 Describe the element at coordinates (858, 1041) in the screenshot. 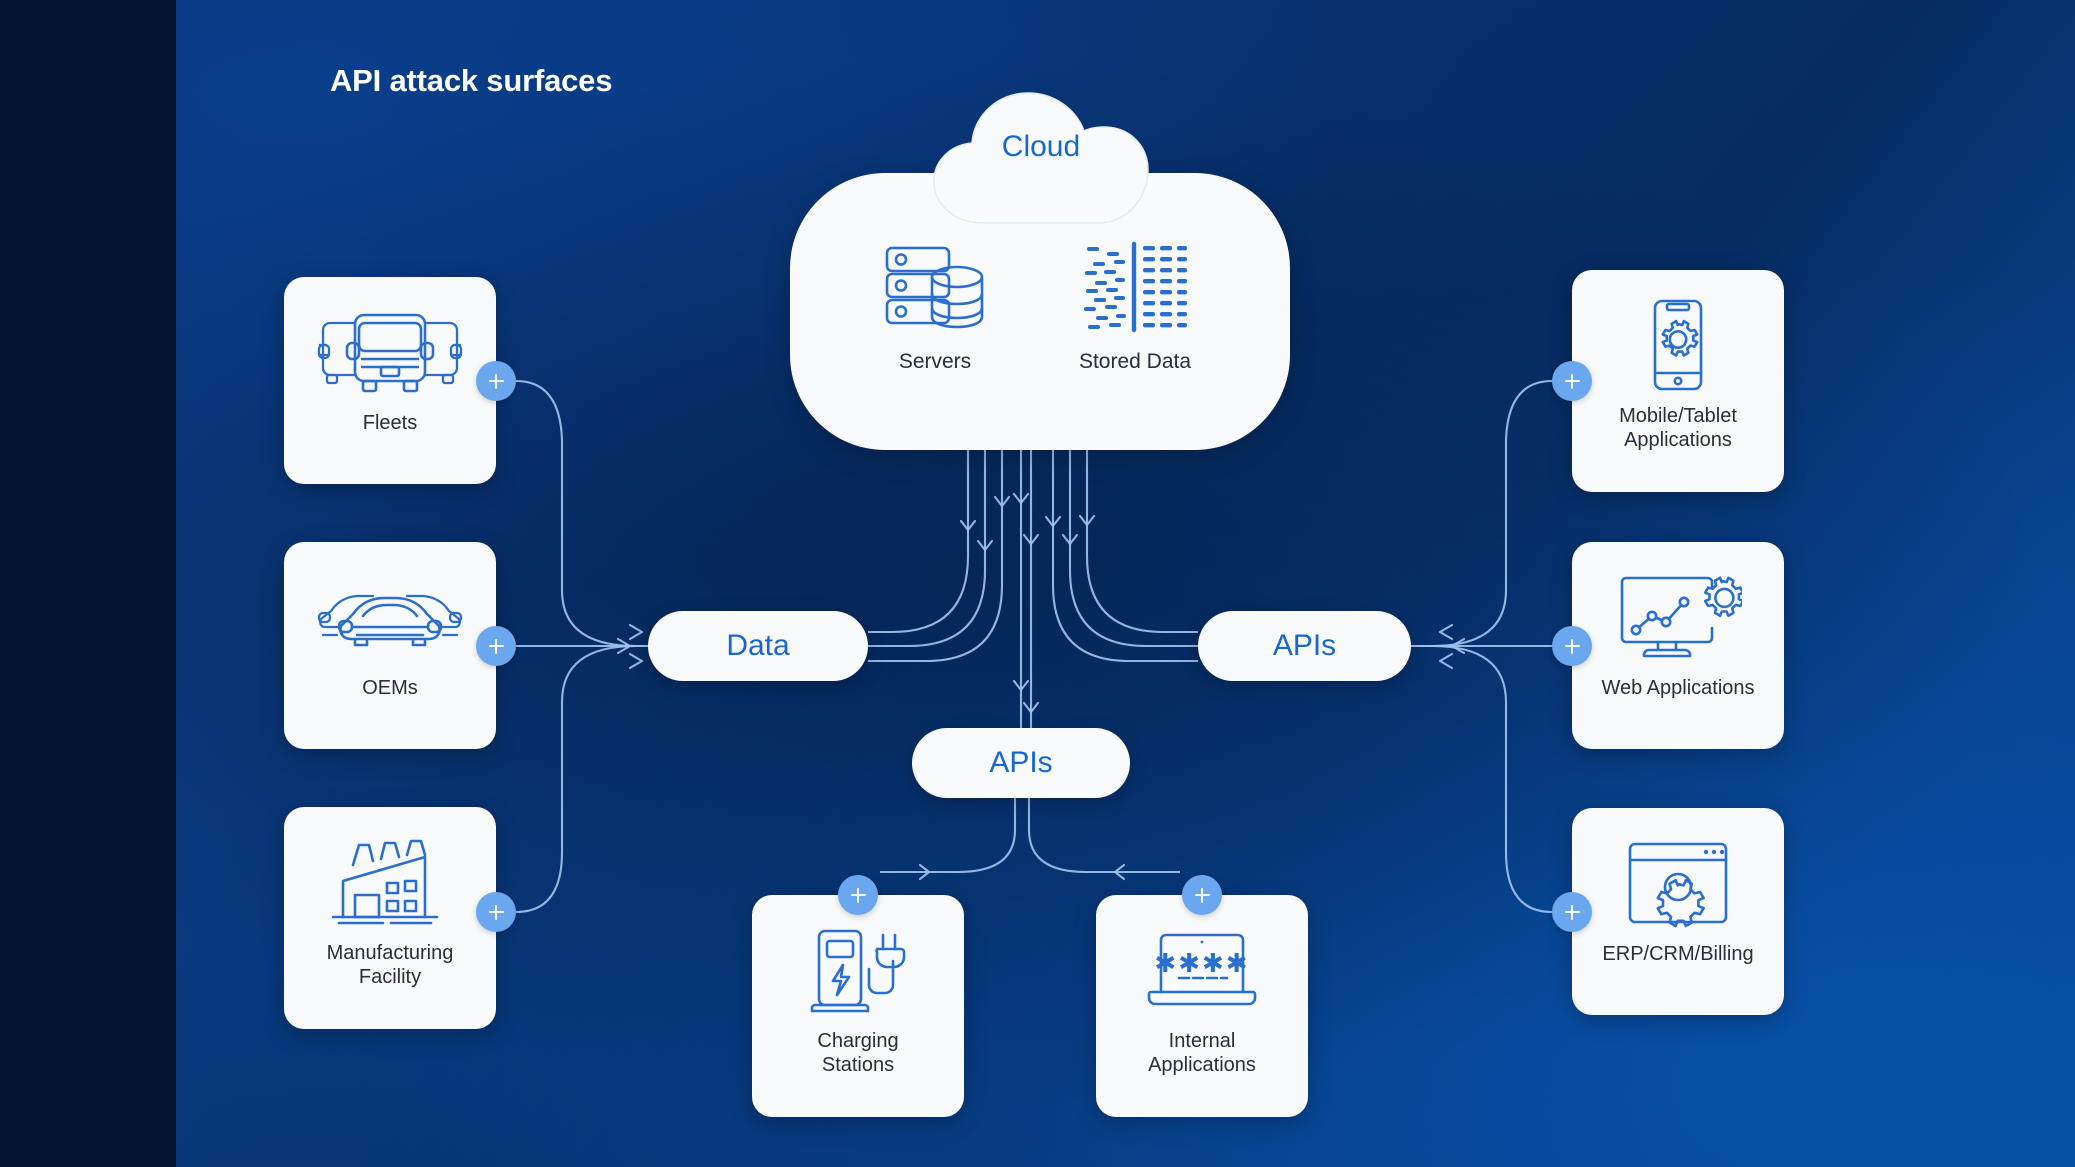

I see `card-label-line1: Charging` at that location.